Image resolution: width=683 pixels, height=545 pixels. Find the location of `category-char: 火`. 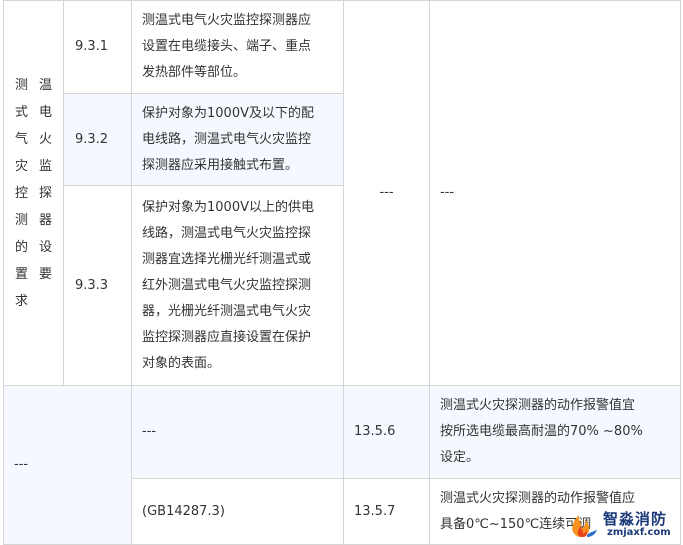

category-char: 火 is located at coordinates (45, 139).